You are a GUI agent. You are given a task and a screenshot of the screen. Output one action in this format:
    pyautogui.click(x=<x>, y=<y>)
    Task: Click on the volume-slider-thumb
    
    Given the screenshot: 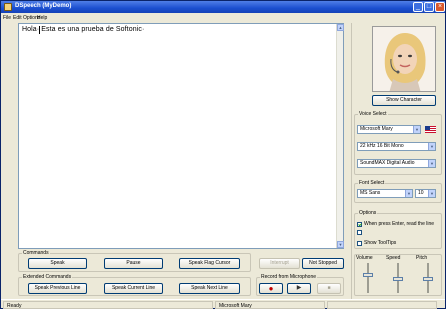 What is the action you would take?
    pyautogui.click(x=368, y=275)
    